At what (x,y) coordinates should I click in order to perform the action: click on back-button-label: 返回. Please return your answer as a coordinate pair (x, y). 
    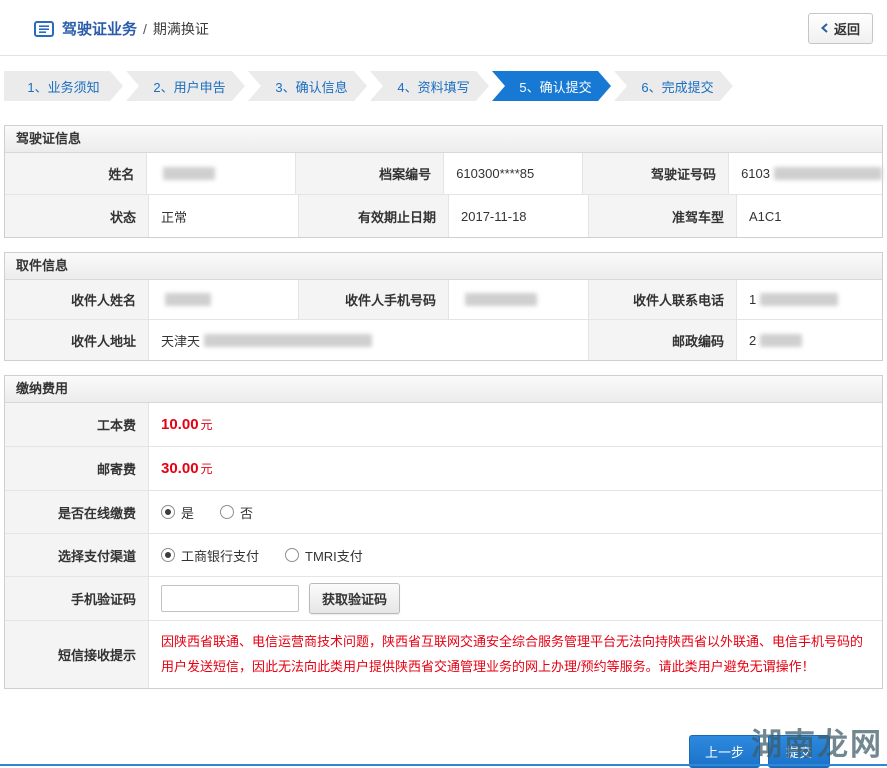
    Looking at the image, I should click on (846, 29).